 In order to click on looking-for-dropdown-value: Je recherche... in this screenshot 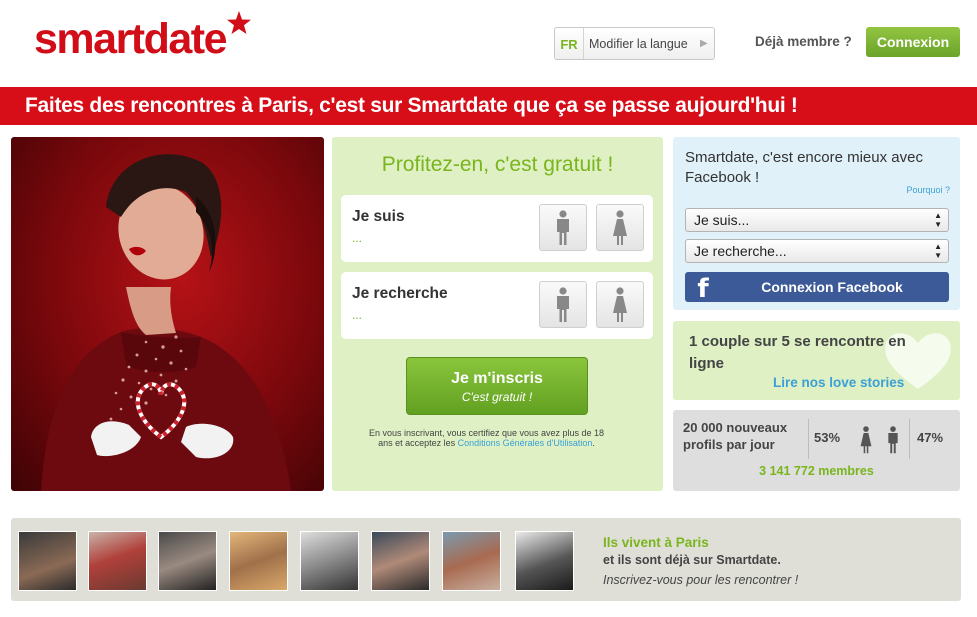, I will do `click(740, 251)`.